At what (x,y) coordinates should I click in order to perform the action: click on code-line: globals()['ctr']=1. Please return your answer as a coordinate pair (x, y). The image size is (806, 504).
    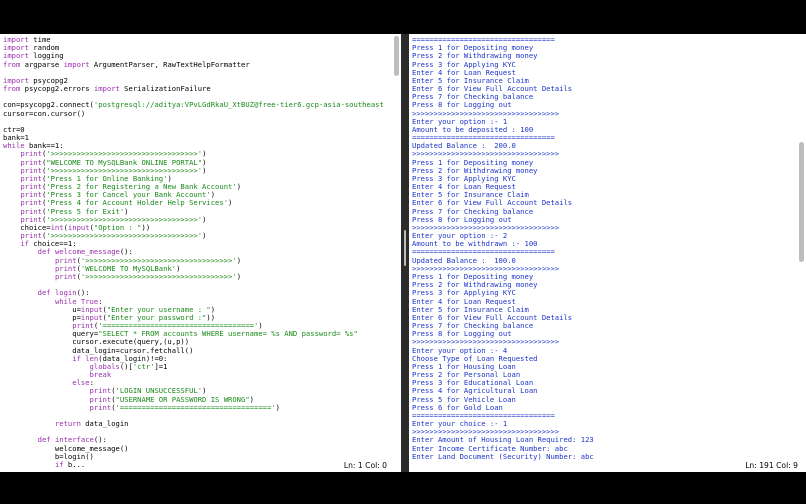
    Looking at the image, I should click on (196, 367).